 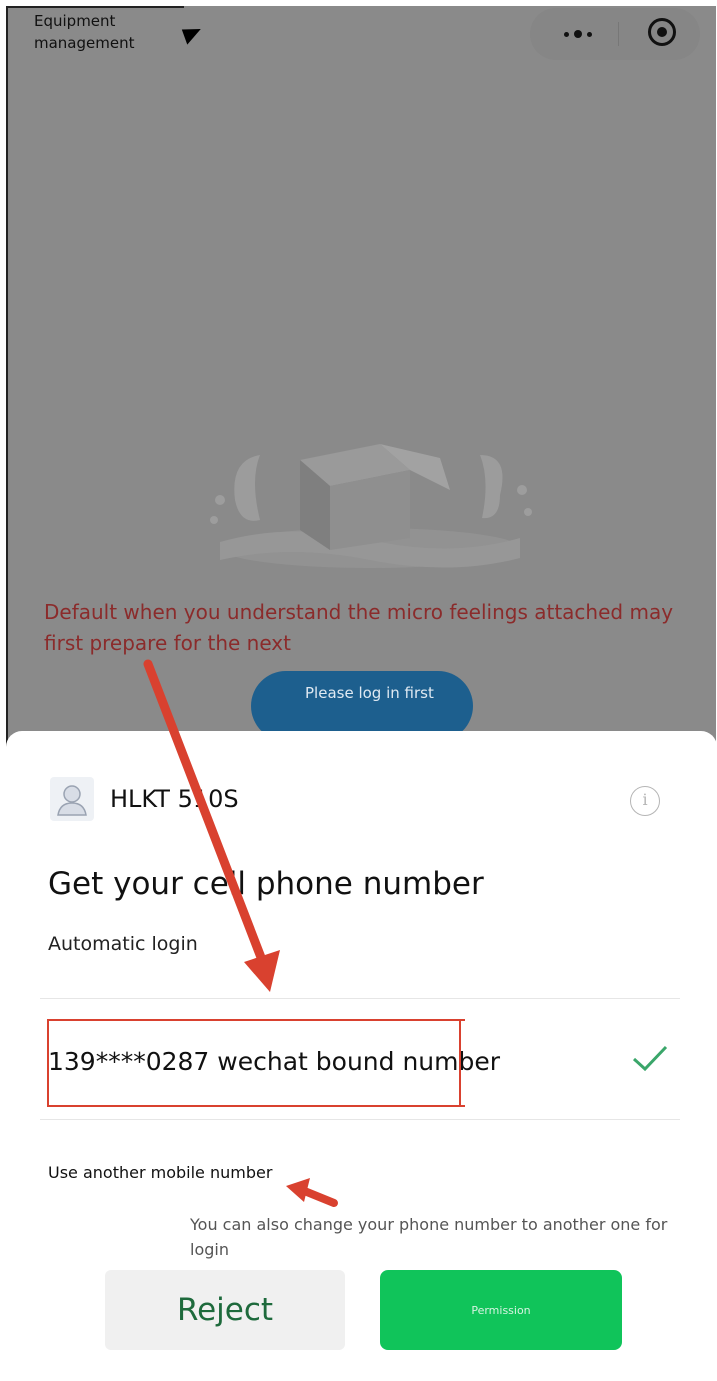 What do you see at coordinates (174, 799) in the screenshot?
I see `app-name: HLKT 510S` at bounding box center [174, 799].